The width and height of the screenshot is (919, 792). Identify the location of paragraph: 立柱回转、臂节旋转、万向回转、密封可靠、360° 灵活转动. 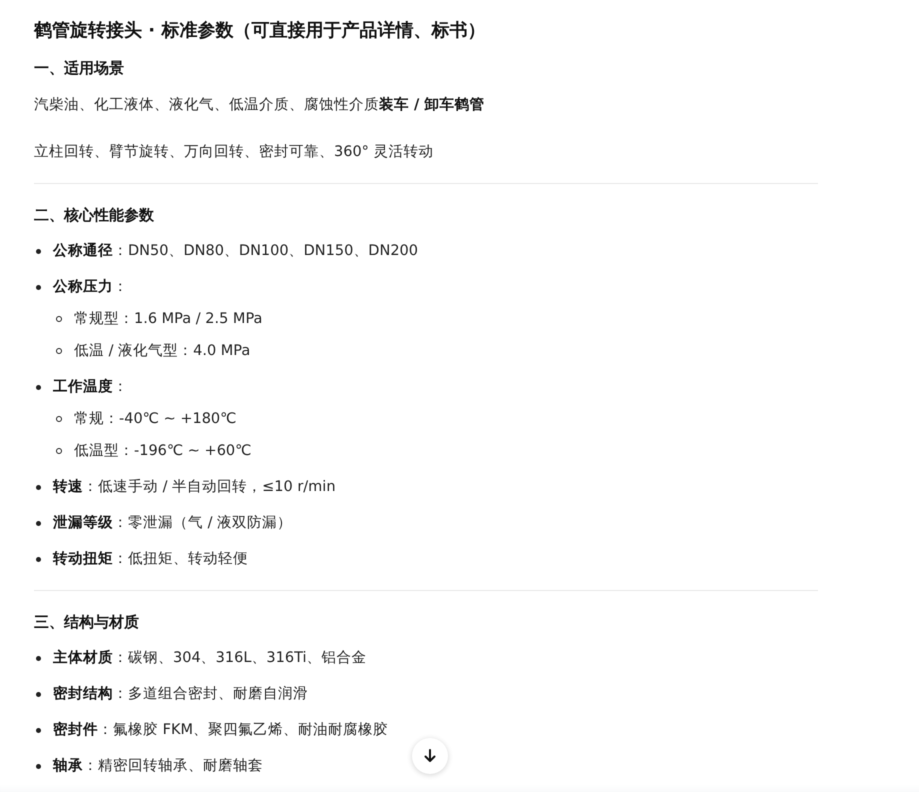
(234, 152).